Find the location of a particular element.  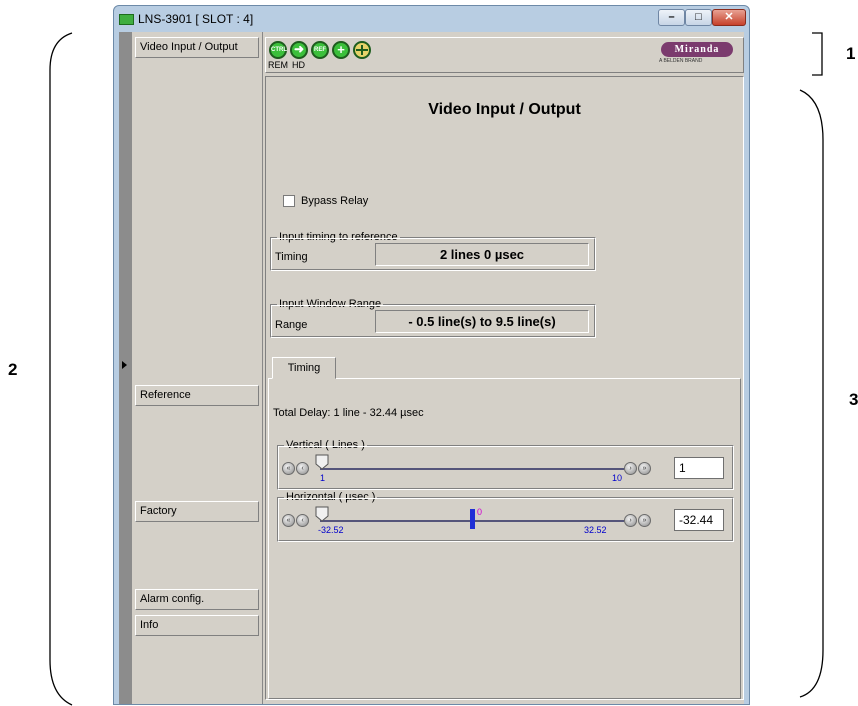

horizontal-fast-forward-button: » is located at coordinates (644, 520).